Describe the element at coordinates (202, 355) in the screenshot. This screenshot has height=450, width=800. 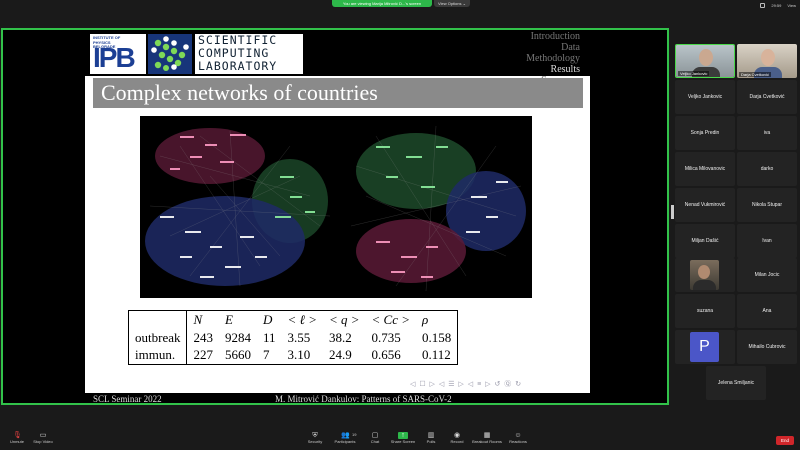
I see `table-cell: 227` at that location.